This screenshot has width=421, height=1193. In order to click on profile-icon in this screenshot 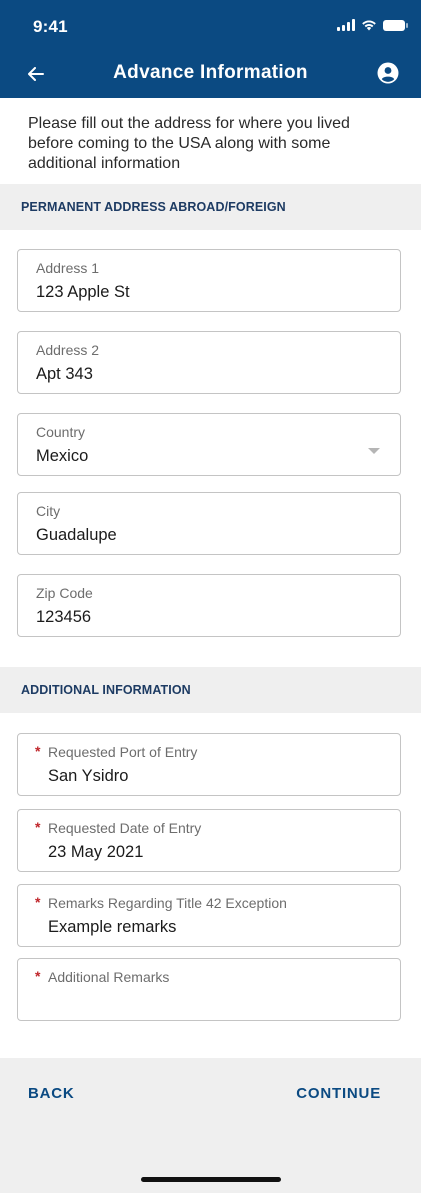, I will do `click(388, 73)`.